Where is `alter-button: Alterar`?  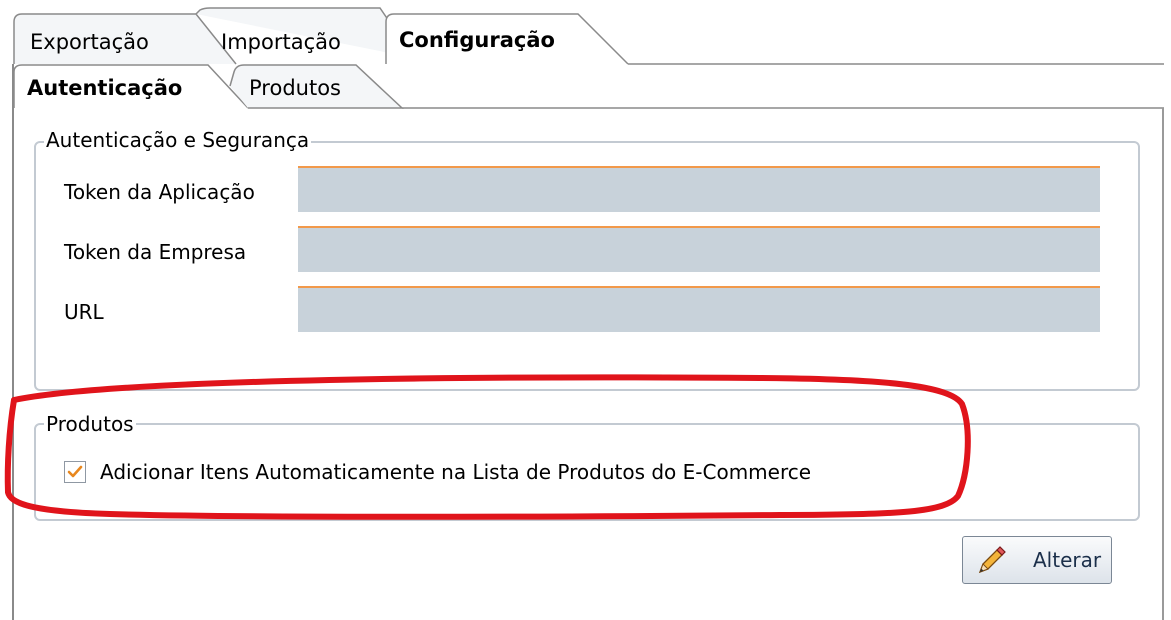 alter-button: Alterar is located at coordinates (1037, 560).